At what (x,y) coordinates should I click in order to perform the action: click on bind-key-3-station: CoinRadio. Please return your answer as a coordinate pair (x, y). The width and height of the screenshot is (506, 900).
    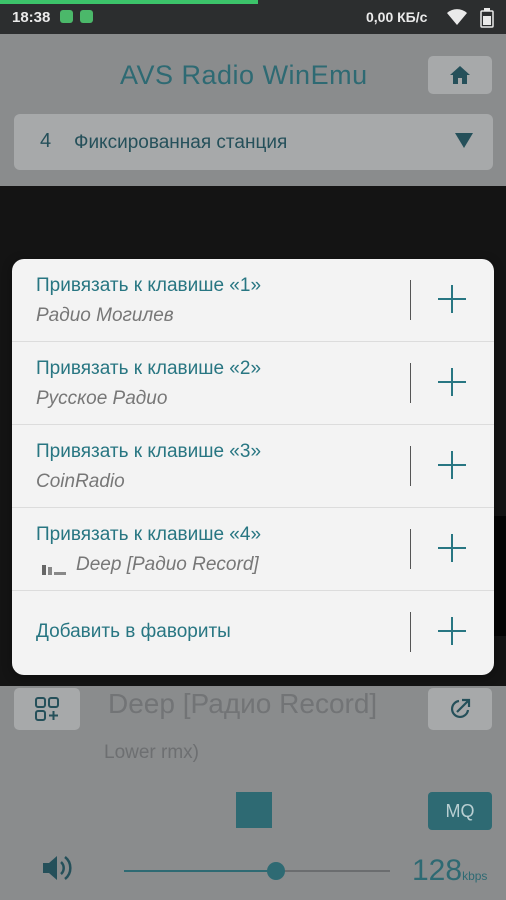
    Looking at the image, I should click on (80, 481).